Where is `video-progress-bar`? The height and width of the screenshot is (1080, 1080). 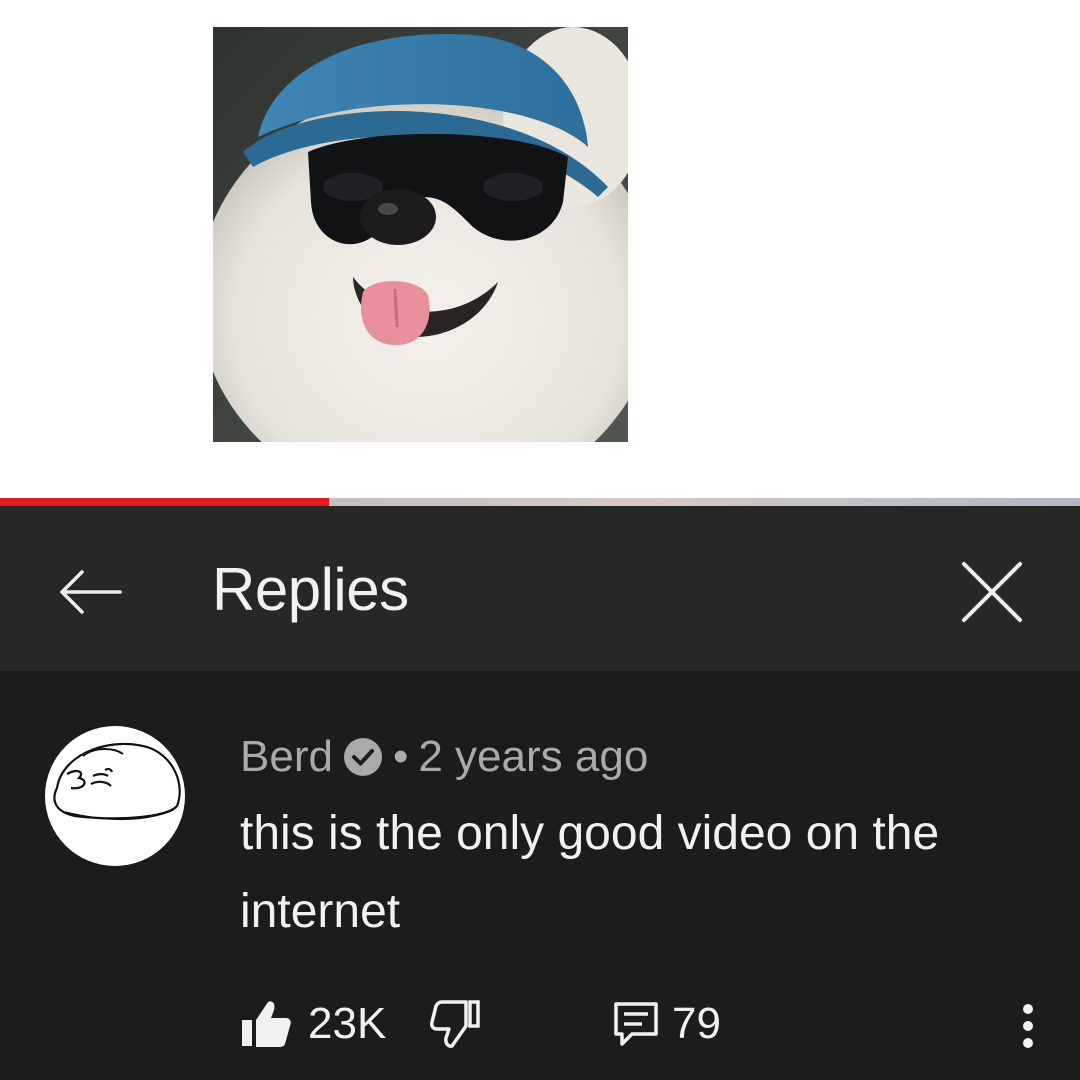 video-progress-bar is located at coordinates (540, 502).